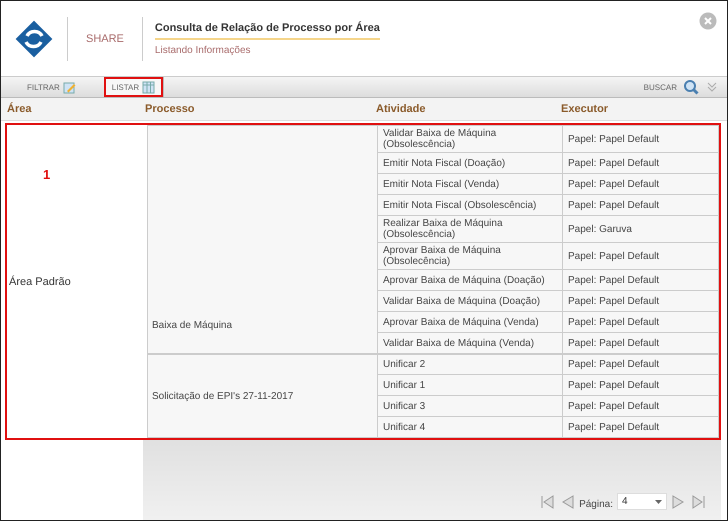 The width and height of the screenshot is (728, 521). I want to click on column-header: Atividade, so click(401, 109).